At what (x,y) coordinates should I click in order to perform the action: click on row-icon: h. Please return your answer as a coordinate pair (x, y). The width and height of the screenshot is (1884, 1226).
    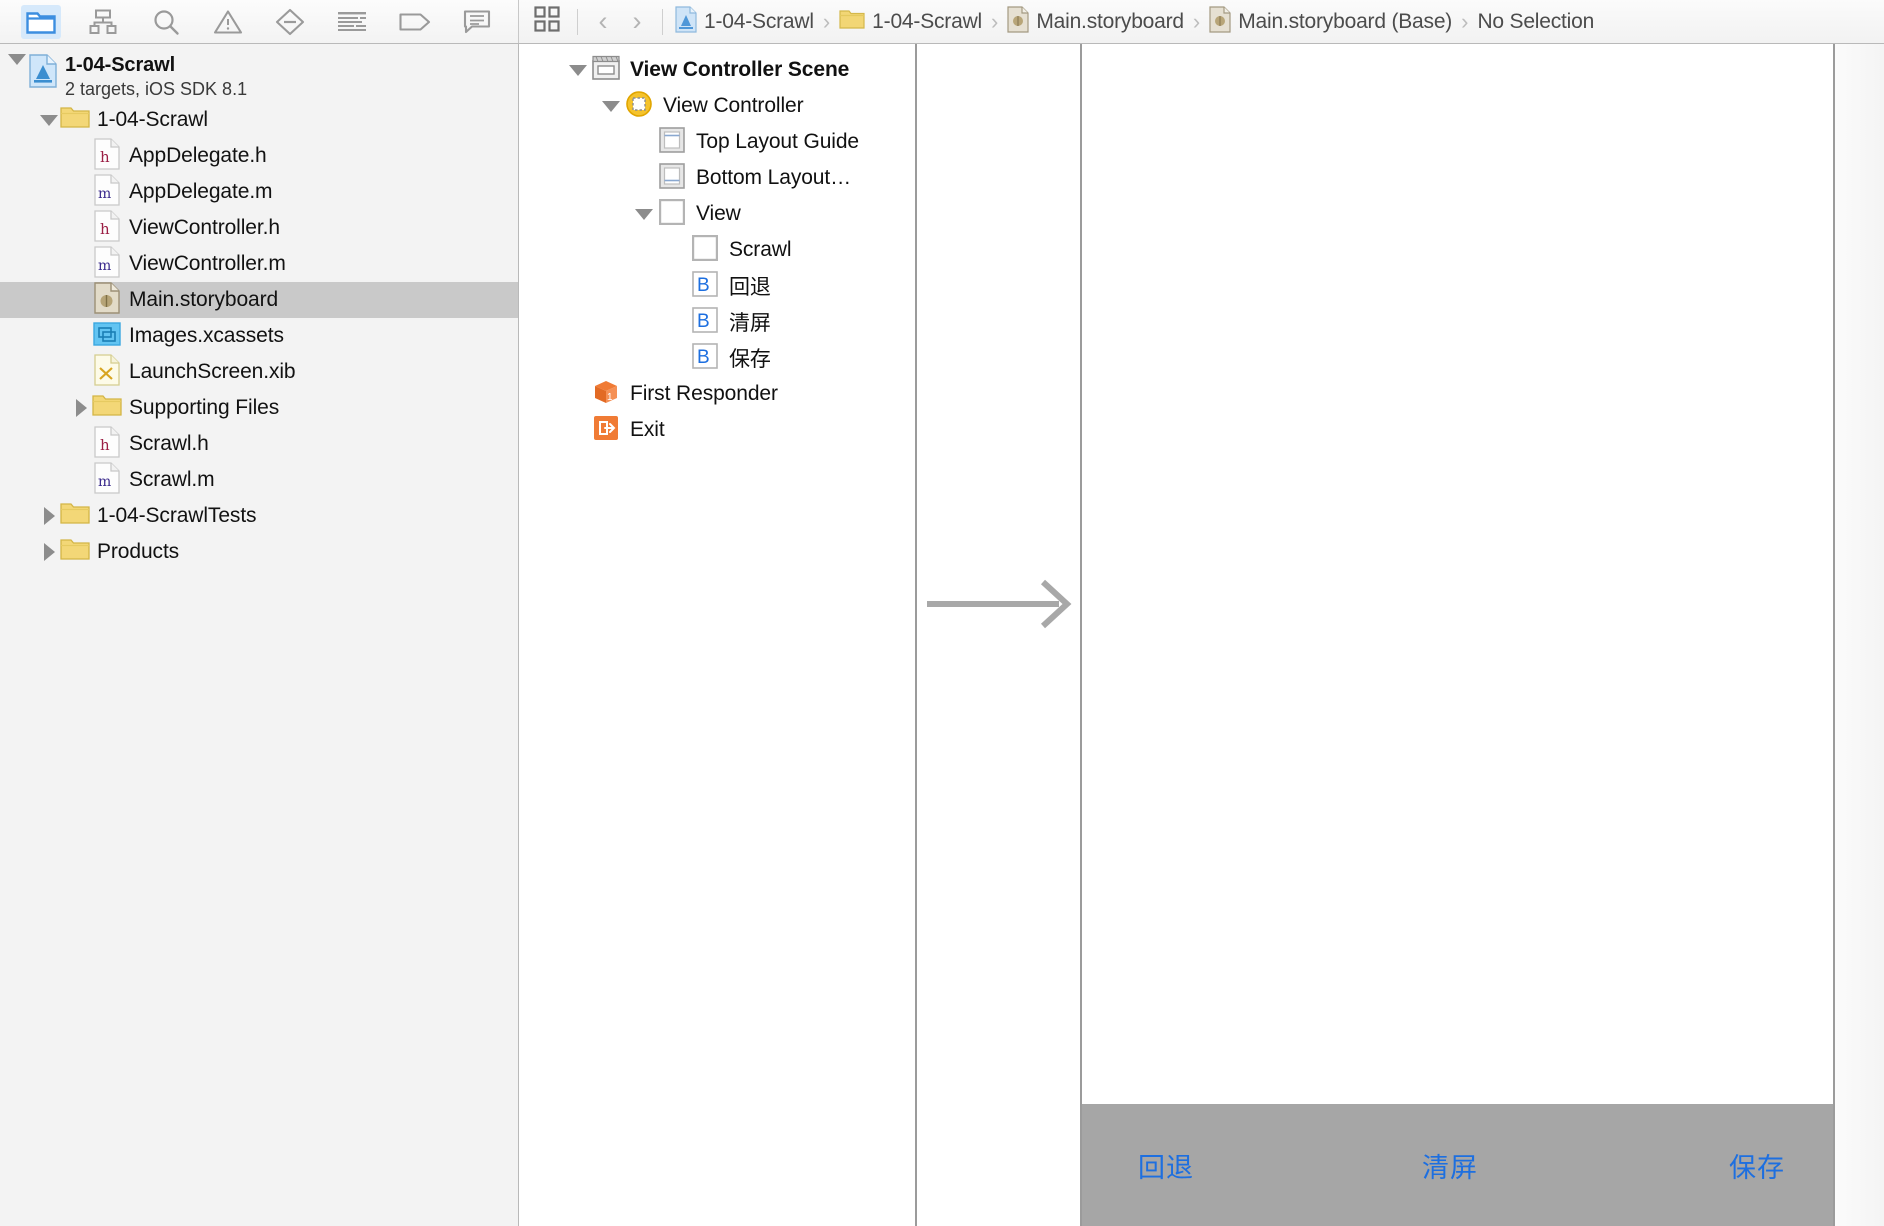
    Looking at the image, I should click on (107, 444).